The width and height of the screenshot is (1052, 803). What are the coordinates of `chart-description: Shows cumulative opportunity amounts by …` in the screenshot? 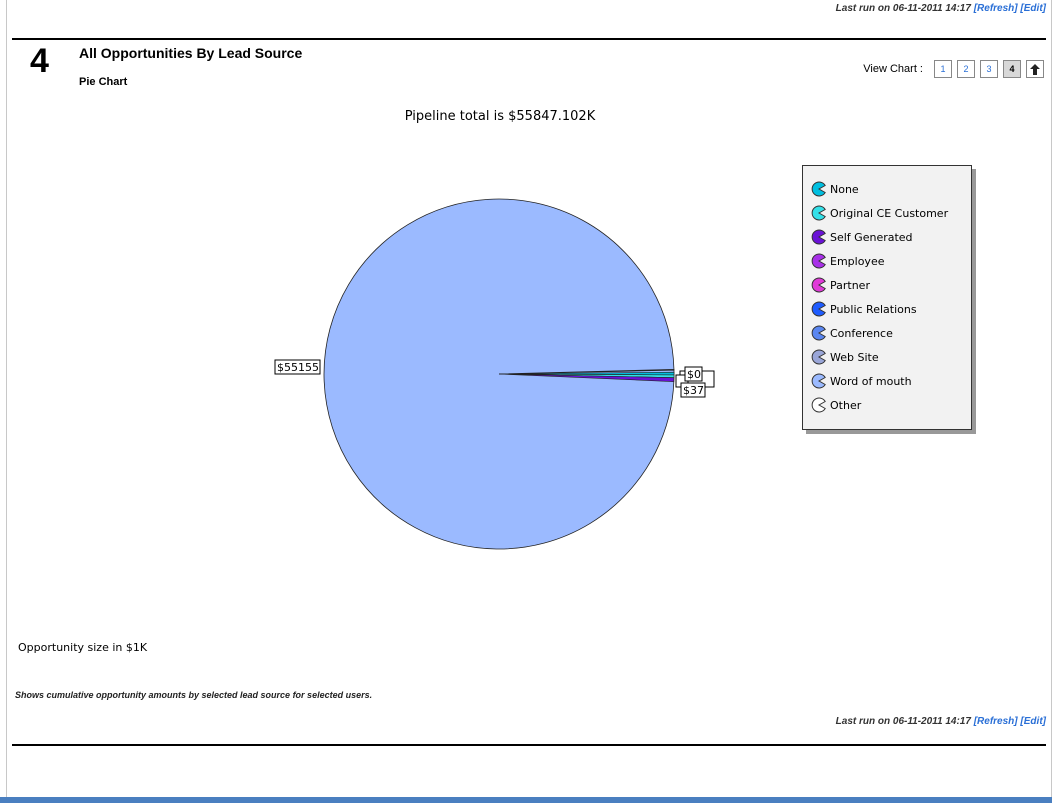 It's located at (194, 695).